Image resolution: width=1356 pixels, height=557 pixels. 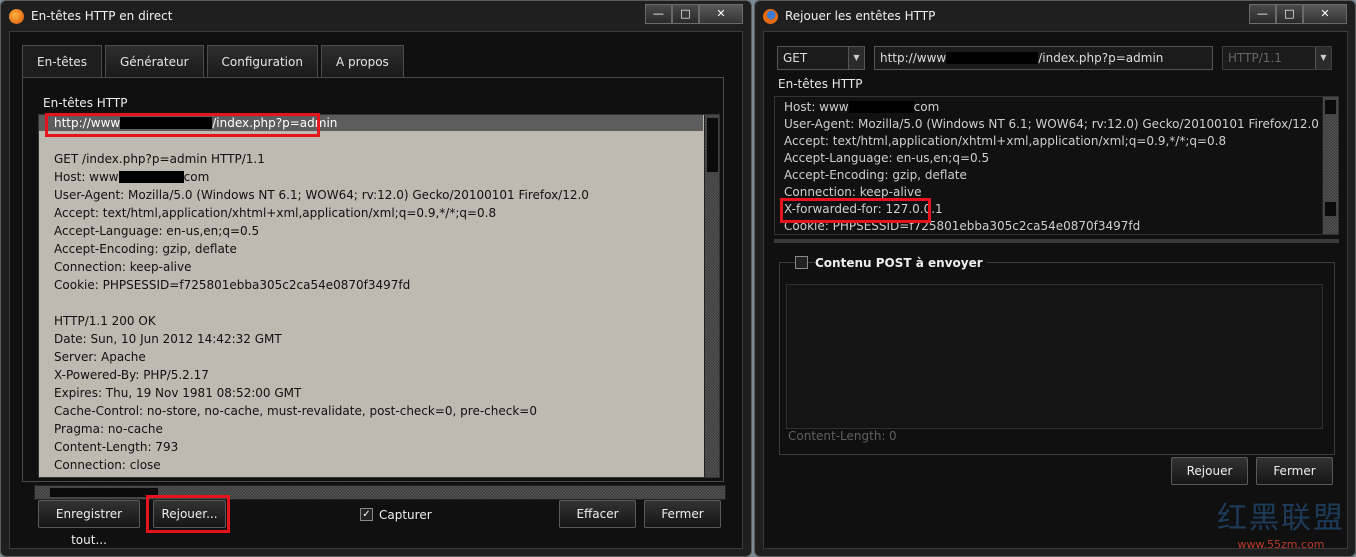 What do you see at coordinates (178, 393) in the screenshot?
I see `expires-line: Expires: Thu, 19 Nov 1981 08:52:00 GMT` at bounding box center [178, 393].